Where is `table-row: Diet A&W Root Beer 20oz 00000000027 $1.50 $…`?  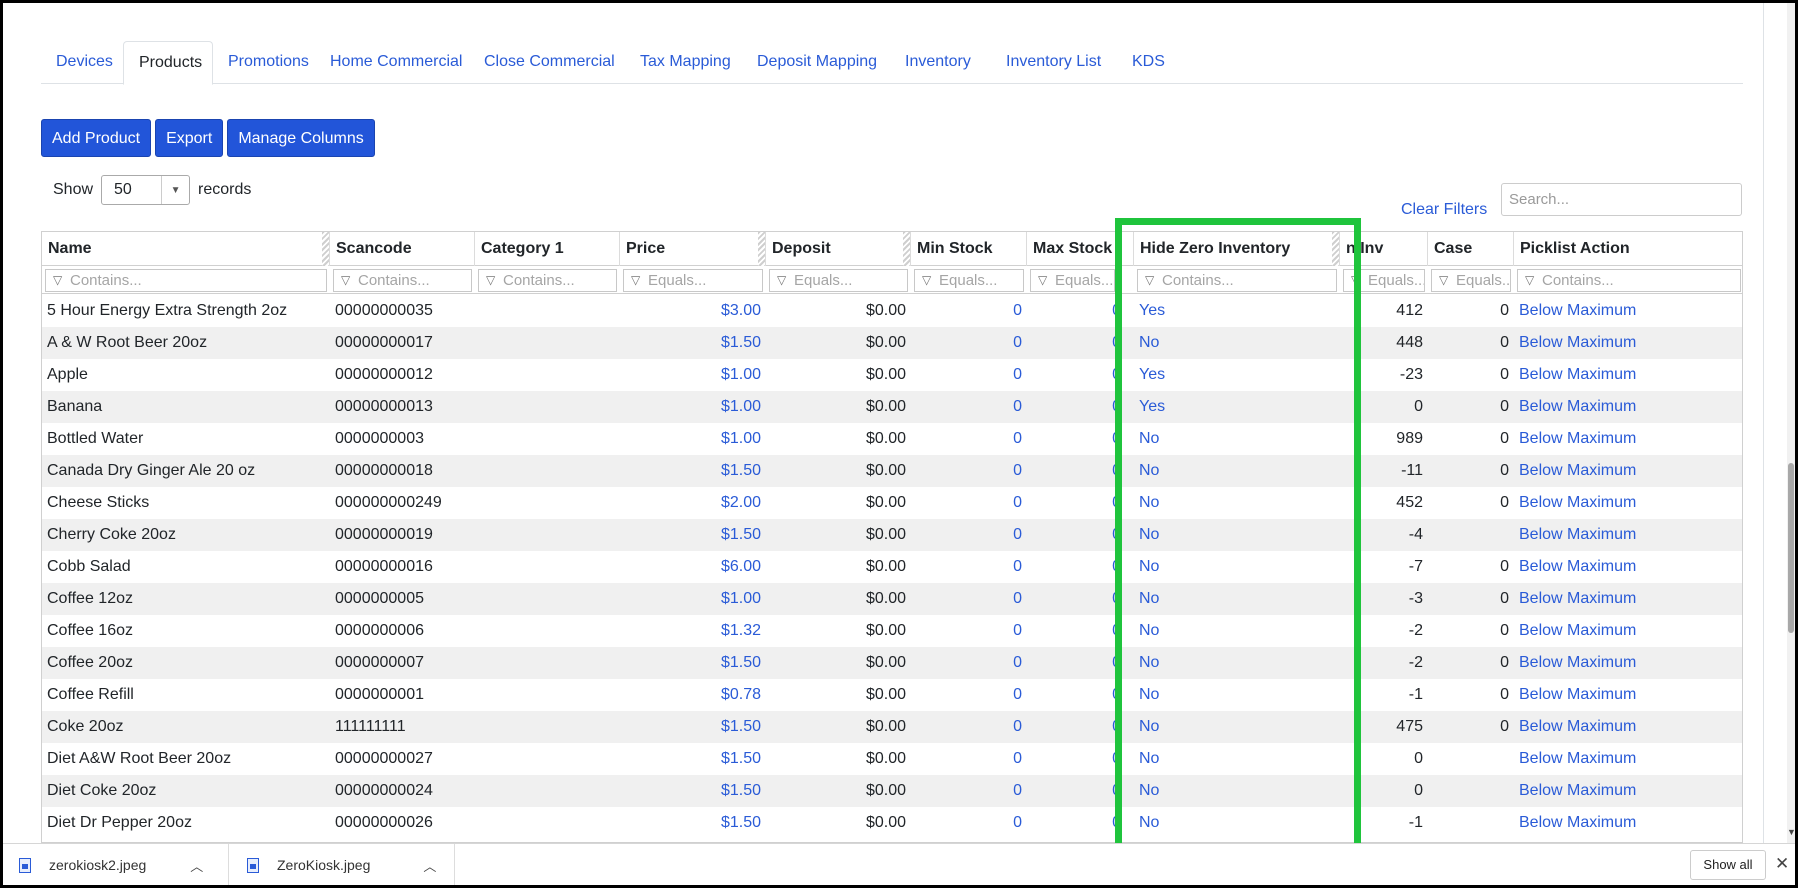
table-row: Diet A&W Root Beer 20oz 00000000027 $1.50 $… is located at coordinates (892, 759).